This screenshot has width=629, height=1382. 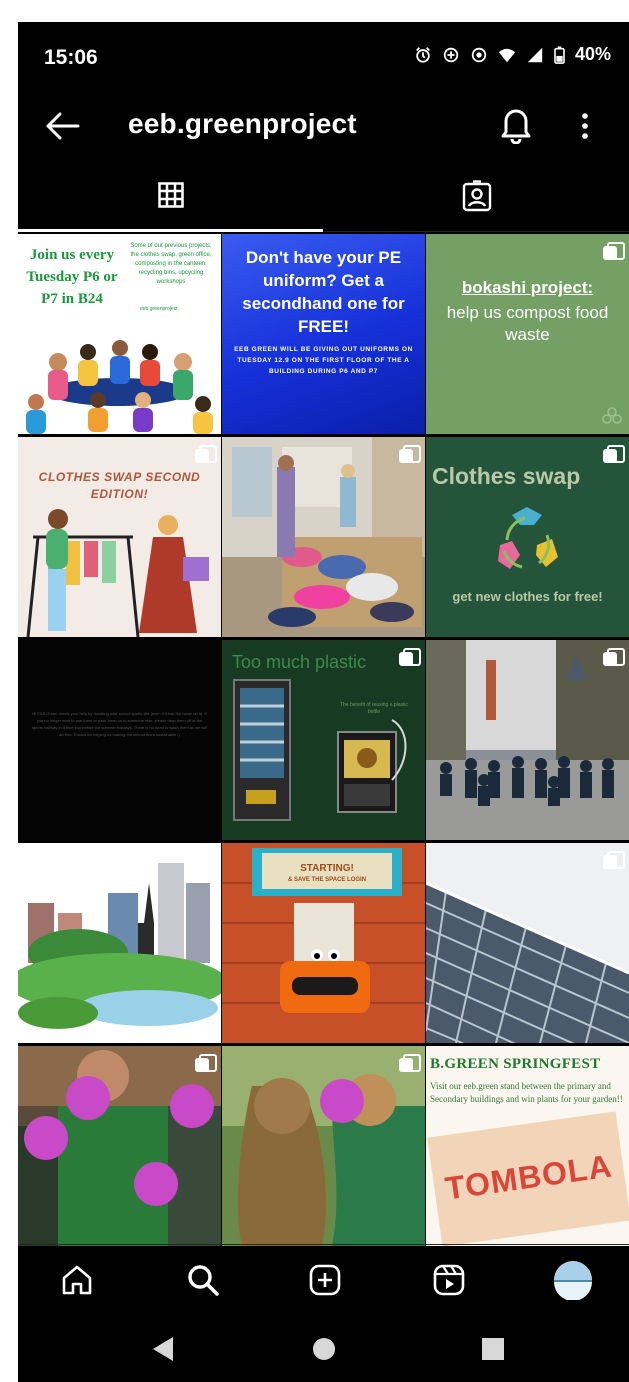 What do you see at coordinates (62, 126) in the screenshot?
I see `arrow-left-icon` at bounding box center [62, 126].